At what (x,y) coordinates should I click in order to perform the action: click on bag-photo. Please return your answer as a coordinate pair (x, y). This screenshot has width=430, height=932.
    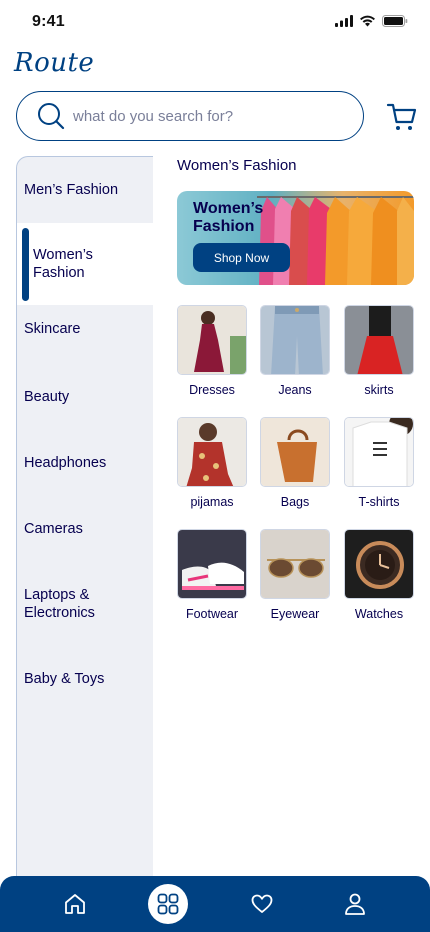
    Looking at the image, I should click on (295, 452).